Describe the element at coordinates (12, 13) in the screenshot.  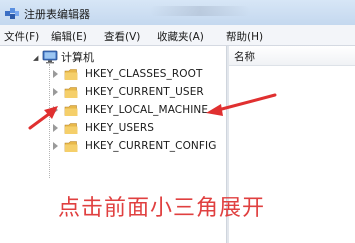
I see `registry-editor-app-icon` at that location.